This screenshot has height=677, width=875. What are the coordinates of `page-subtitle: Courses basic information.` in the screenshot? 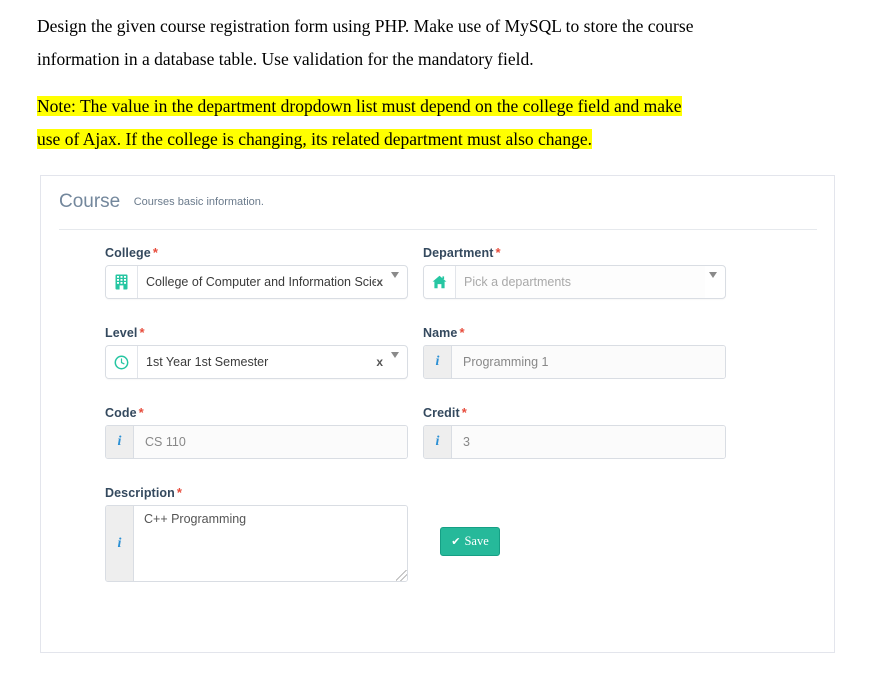 It's located at (198, 202).